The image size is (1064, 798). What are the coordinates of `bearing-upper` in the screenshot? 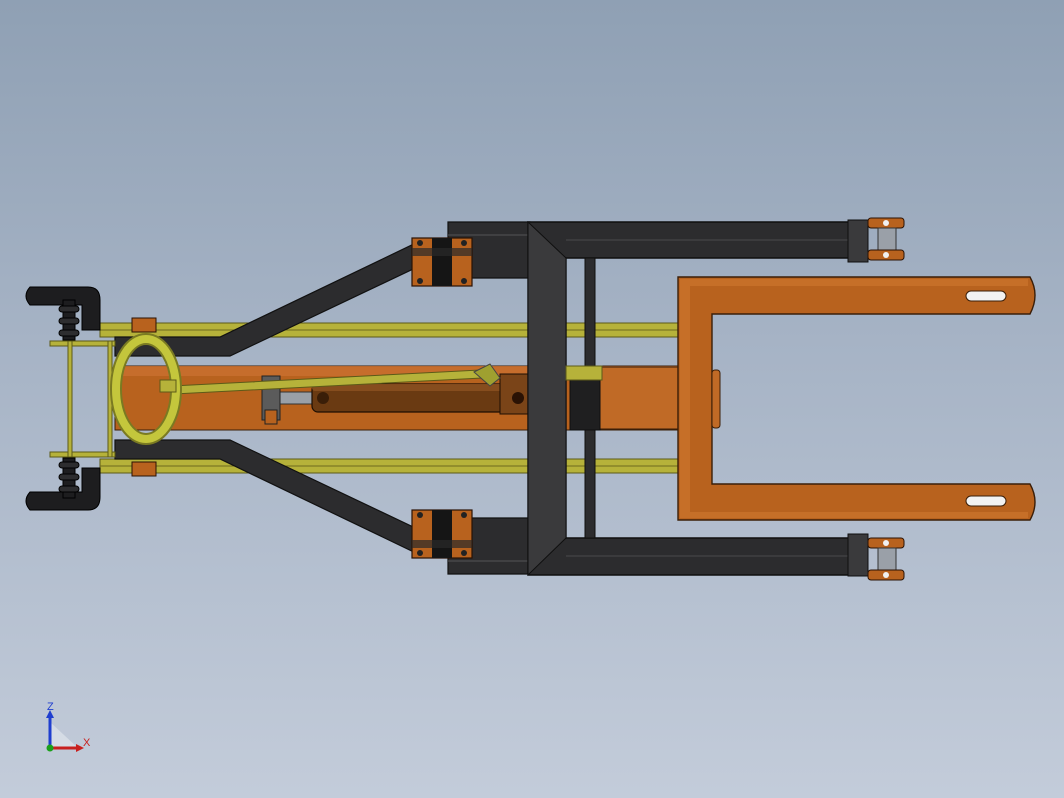 It's located at (442, 262).